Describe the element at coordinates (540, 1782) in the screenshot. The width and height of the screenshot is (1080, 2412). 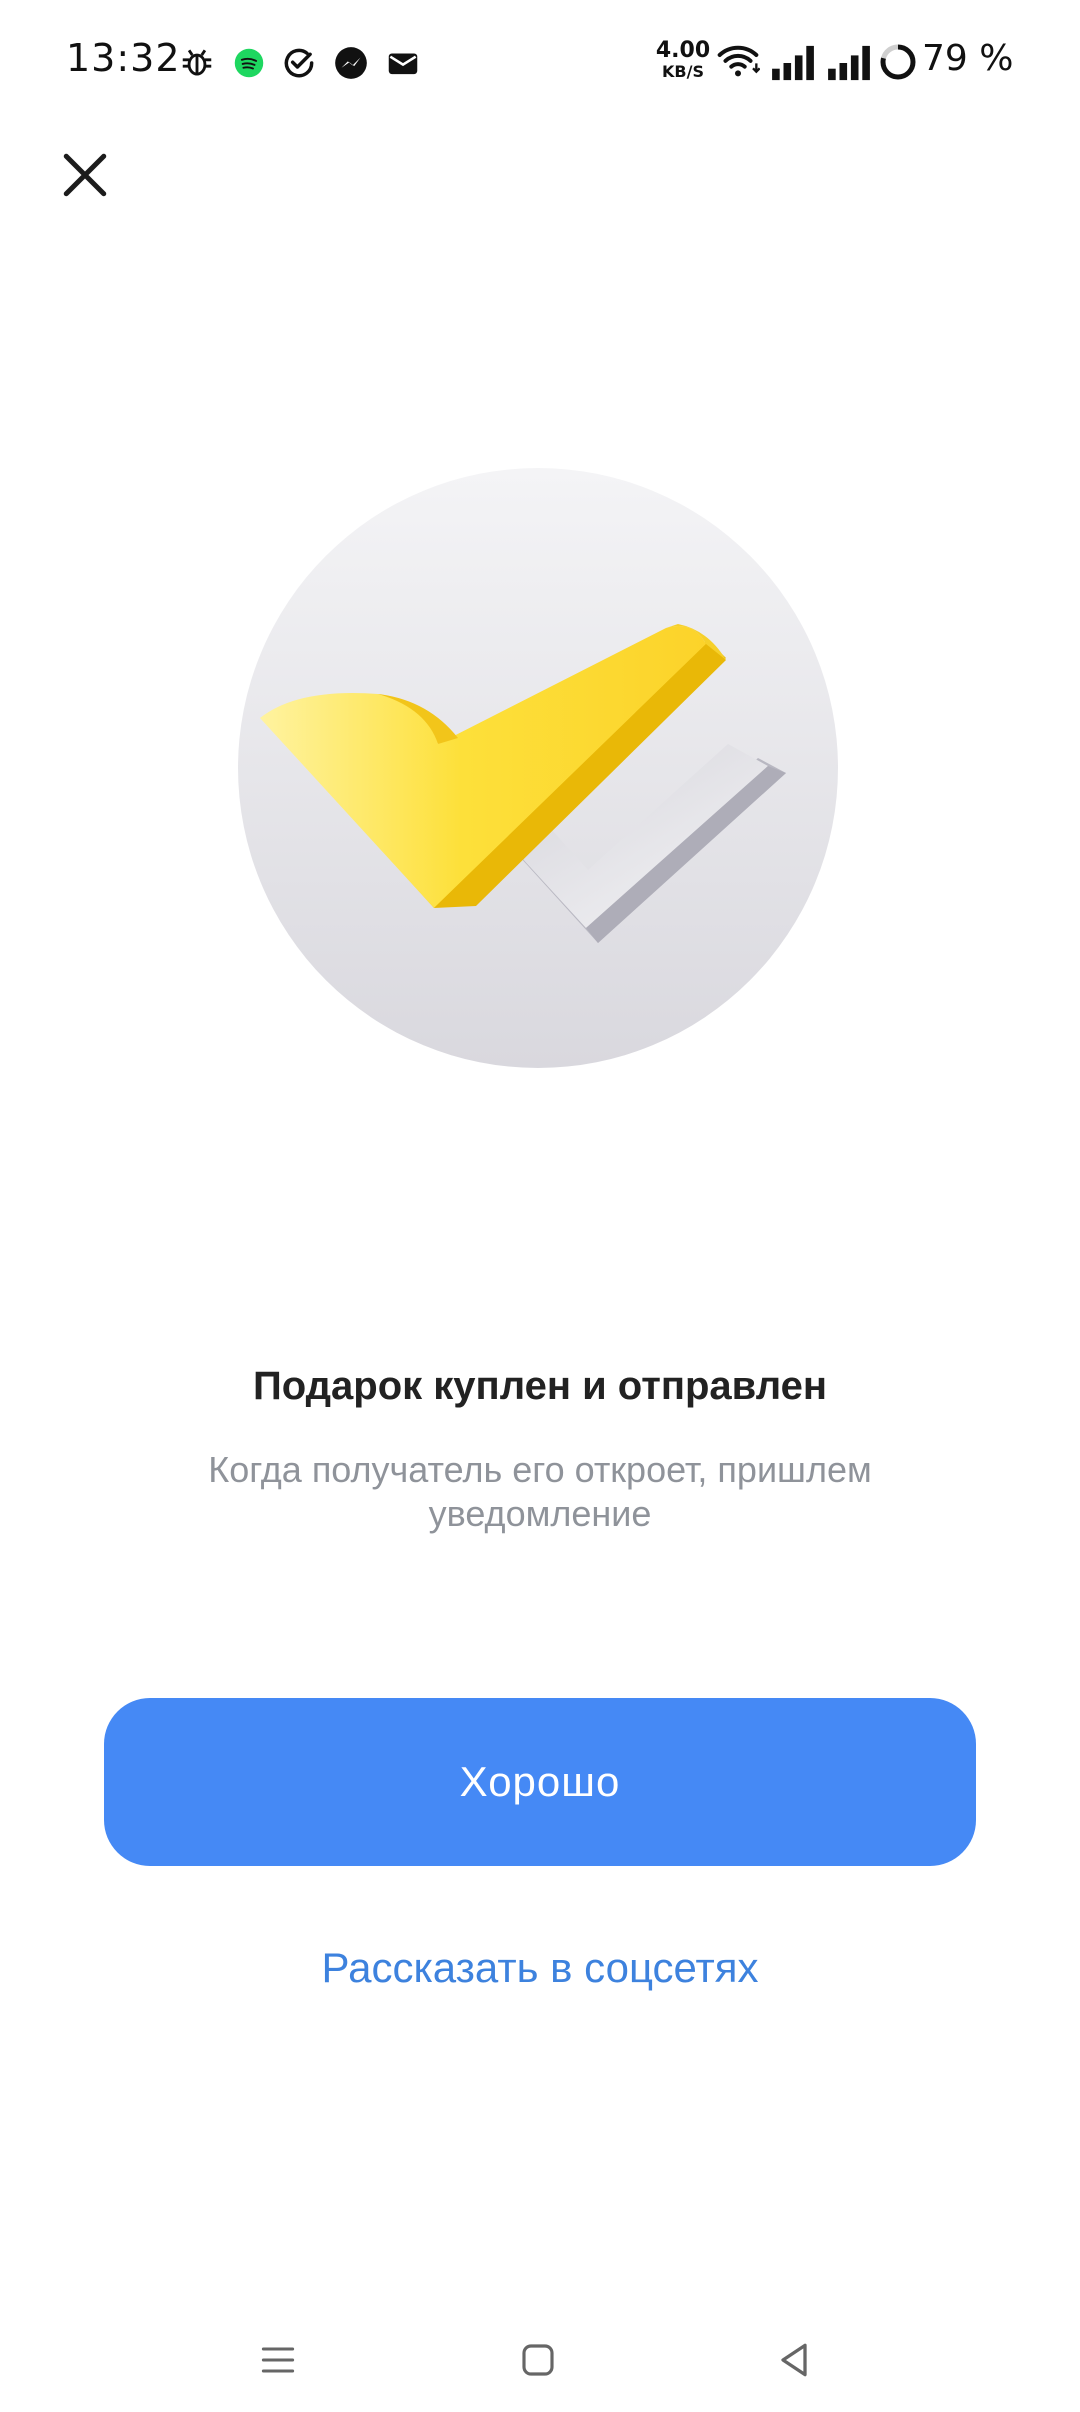
I see `ok-button: Хорошо` at that location.